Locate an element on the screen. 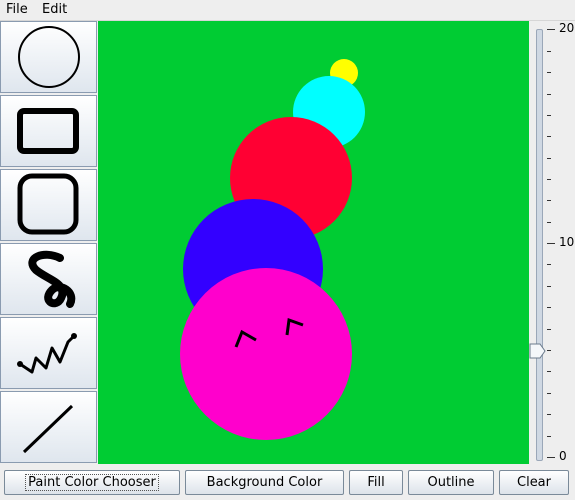 This screenshot has width=575, height=500. background-color-label: Background Color is located at coordinates (264, 482).